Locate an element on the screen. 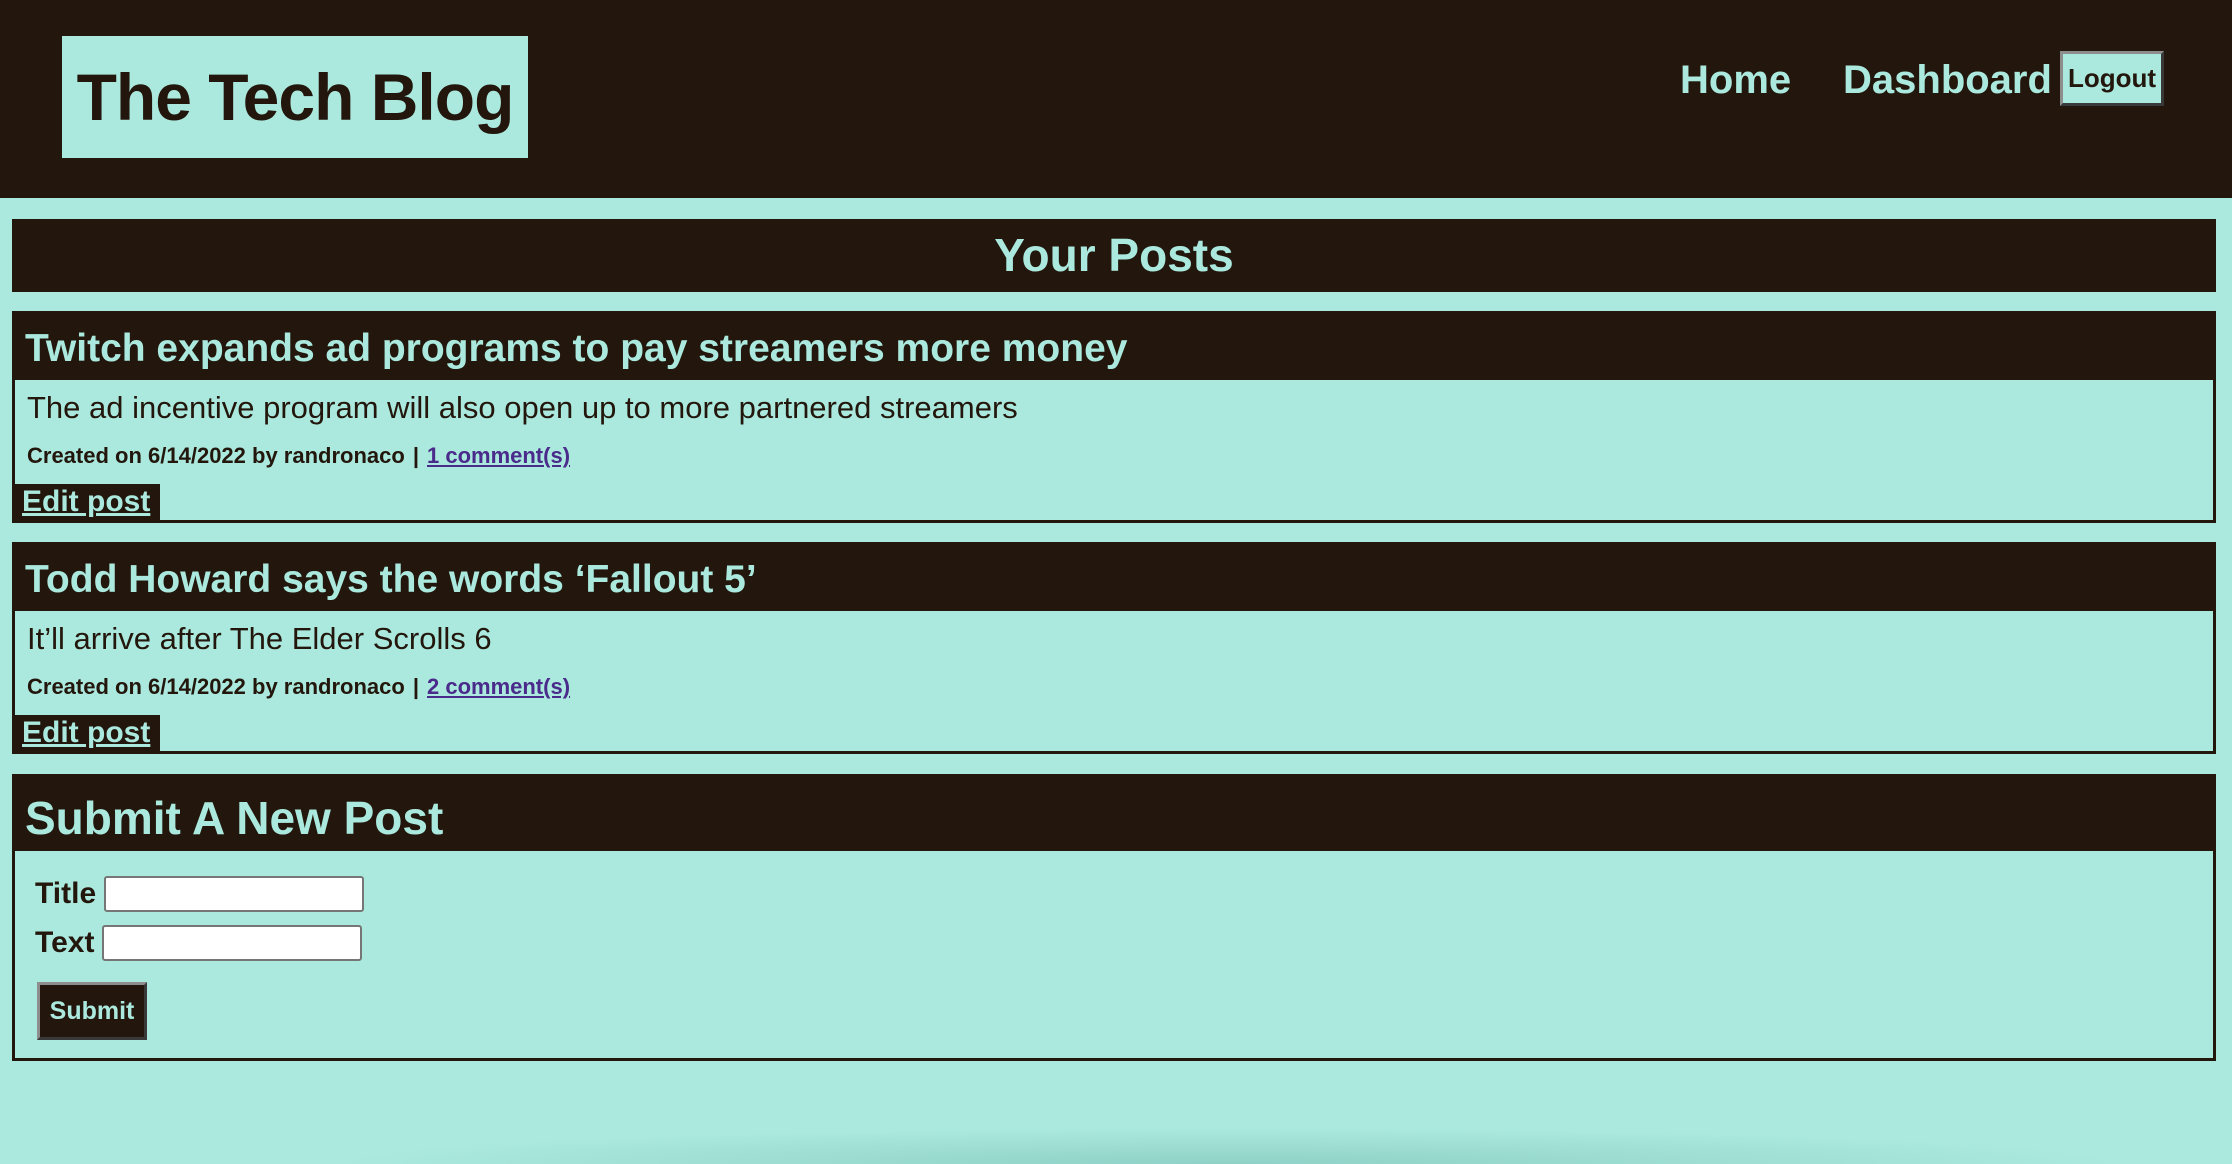 This screenshot has height=1164, width=2232. nav-dashboard-link: Dashboard is located at coordinates (1947, 80).